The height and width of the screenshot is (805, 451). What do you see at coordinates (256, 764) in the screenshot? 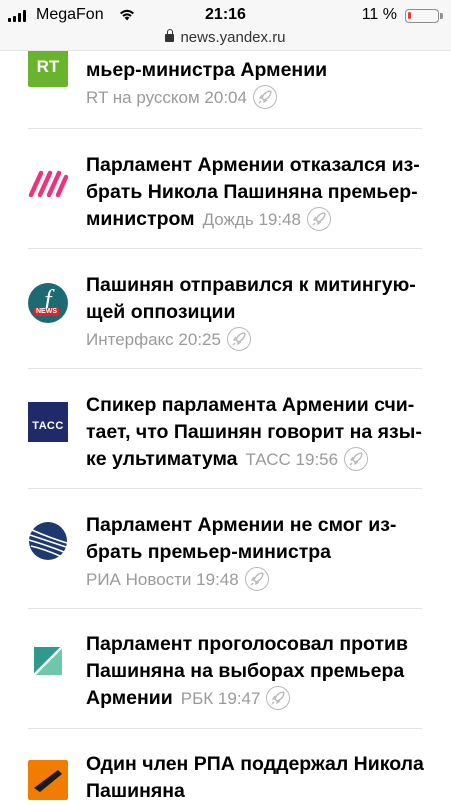
I see `news-title: Один член РПА поддержал Никола` at bounding box center [256, 764].